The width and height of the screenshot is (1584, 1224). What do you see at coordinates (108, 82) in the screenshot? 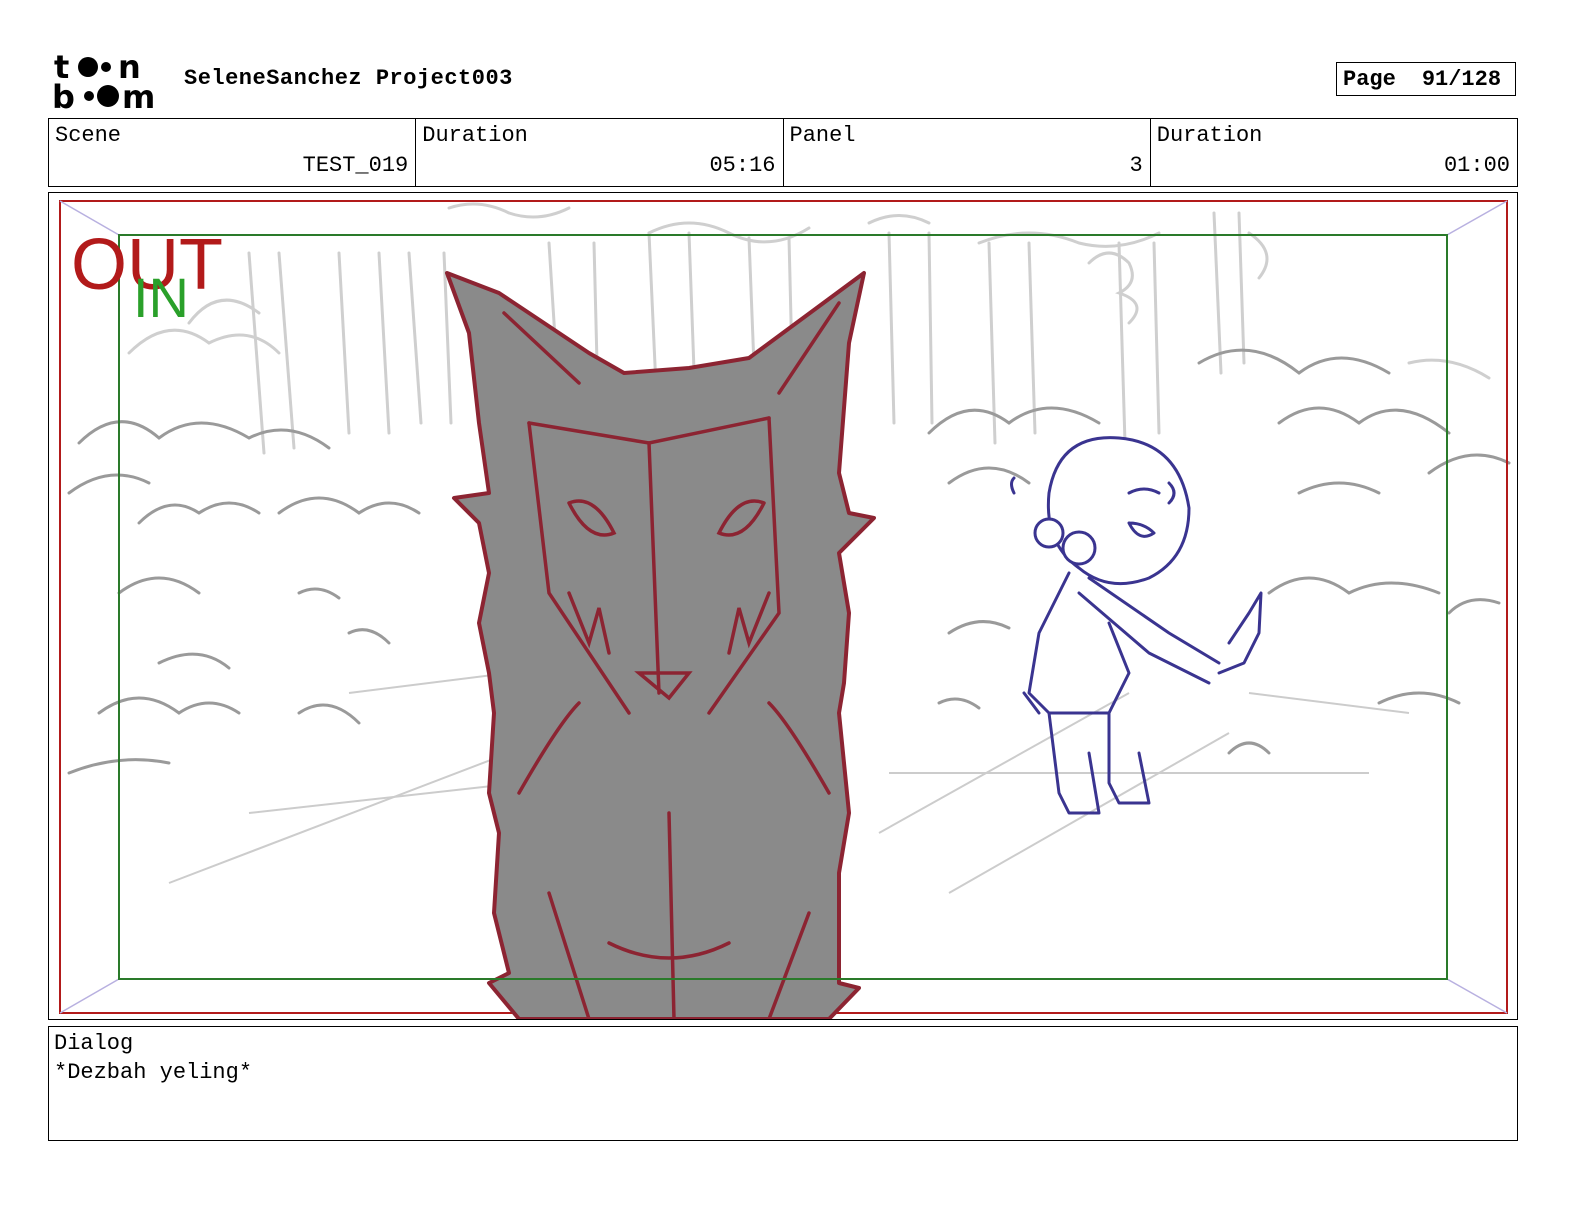
I see `toonboom-logo: t n b m` at bounding box center [108, 82].